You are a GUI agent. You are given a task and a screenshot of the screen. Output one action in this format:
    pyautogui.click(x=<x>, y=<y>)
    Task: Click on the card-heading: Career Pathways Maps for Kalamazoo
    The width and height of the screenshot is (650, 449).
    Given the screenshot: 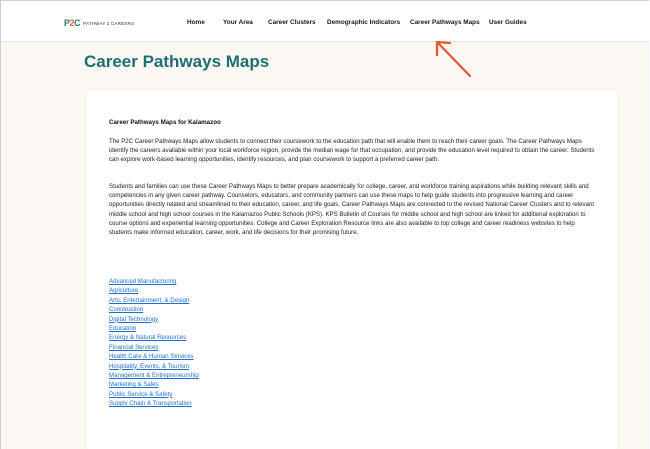 What is the action you would take?
    pyautogui.click(x=165, y=122)
    